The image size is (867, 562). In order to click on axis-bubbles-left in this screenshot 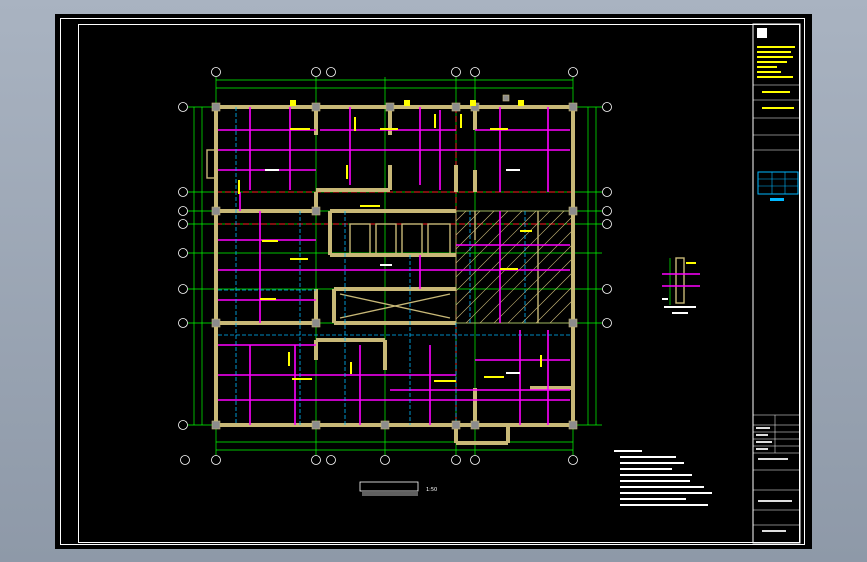, I will do `click(183, 266)`.